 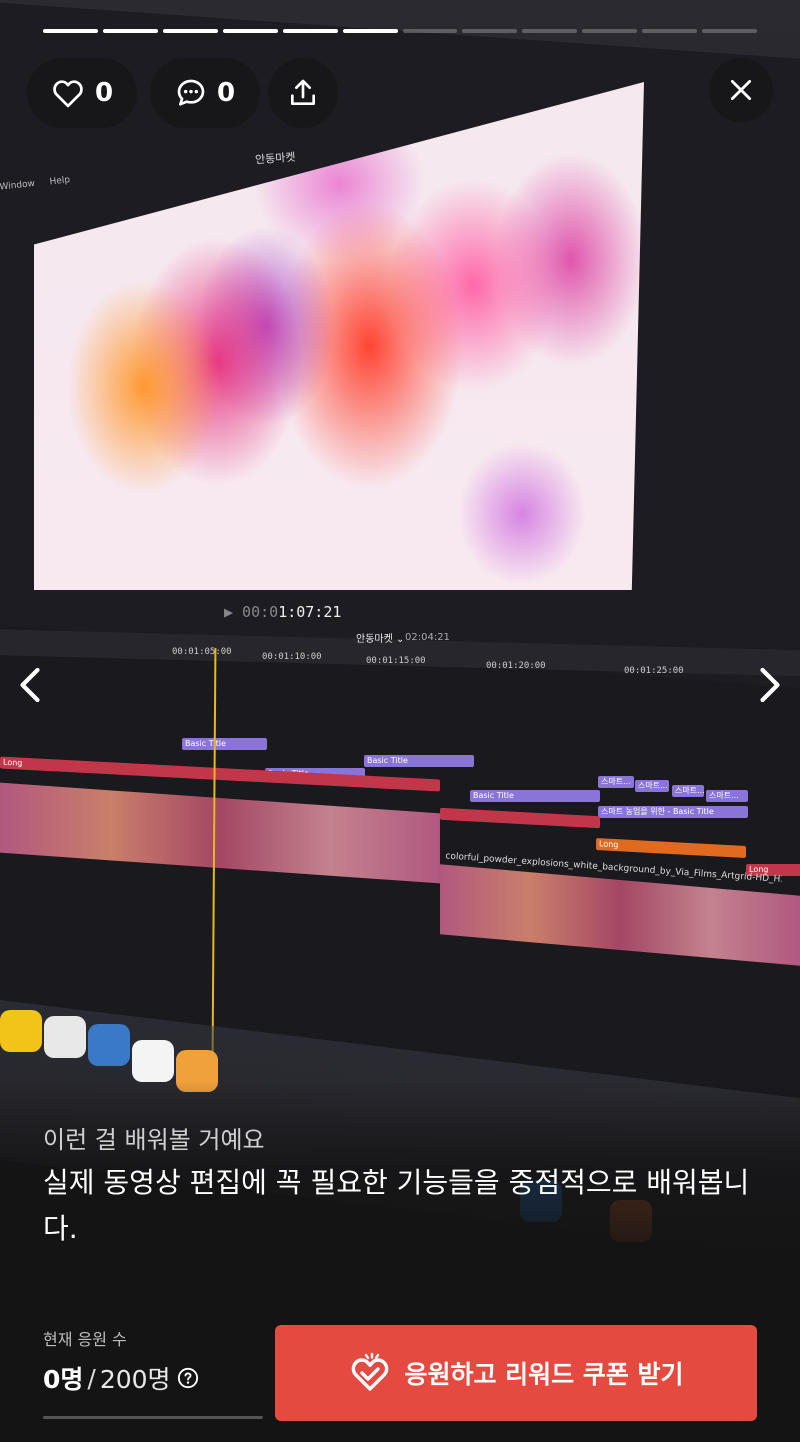 I want to click on support-reward-label: 응원하고 리워드 쿠폰 받기, so click(x=544, y=1374).